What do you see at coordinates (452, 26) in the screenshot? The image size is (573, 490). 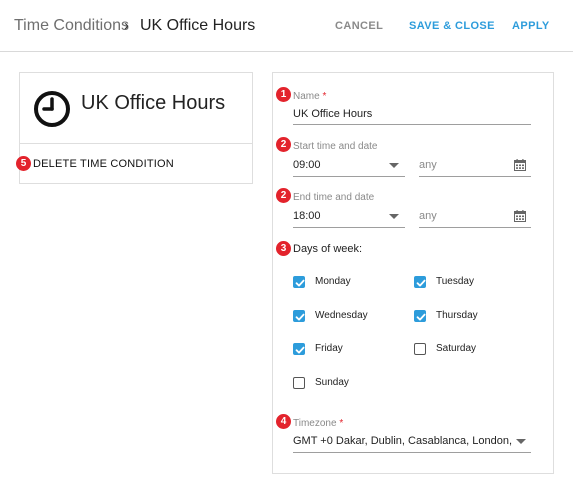 I see `save-and-close-button: SAVE & CLOSE` at bounding box center [452, 26].